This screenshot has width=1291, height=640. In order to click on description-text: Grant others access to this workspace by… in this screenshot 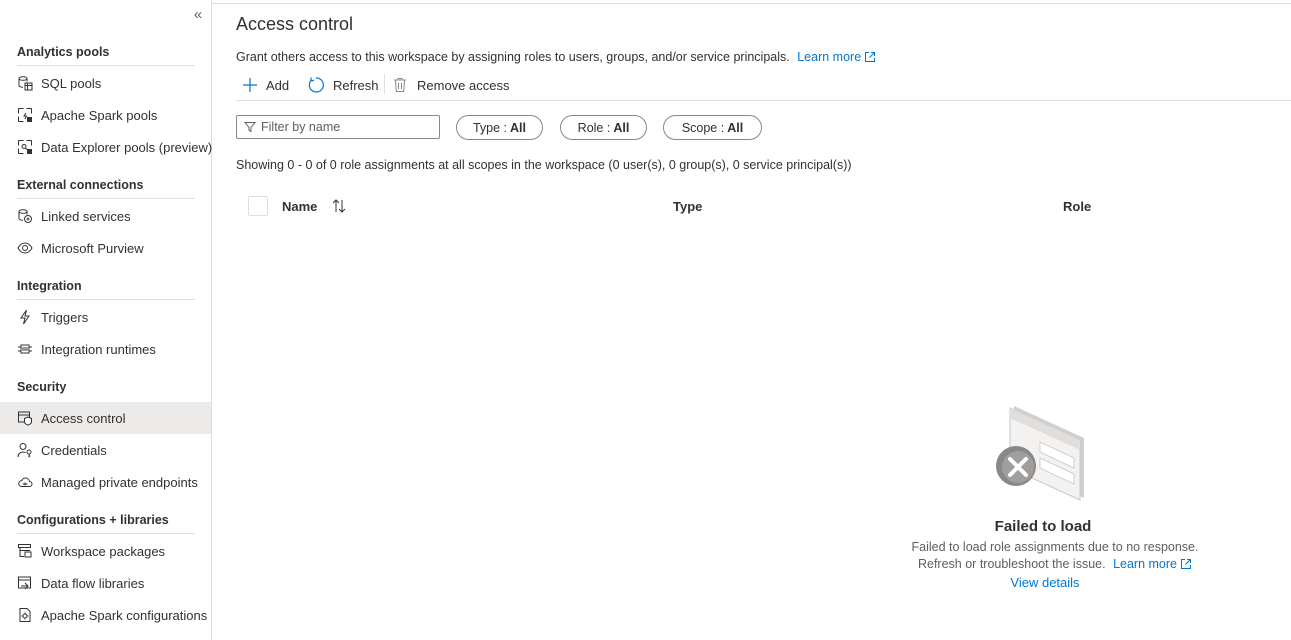, I will do `click(513, 57)`.